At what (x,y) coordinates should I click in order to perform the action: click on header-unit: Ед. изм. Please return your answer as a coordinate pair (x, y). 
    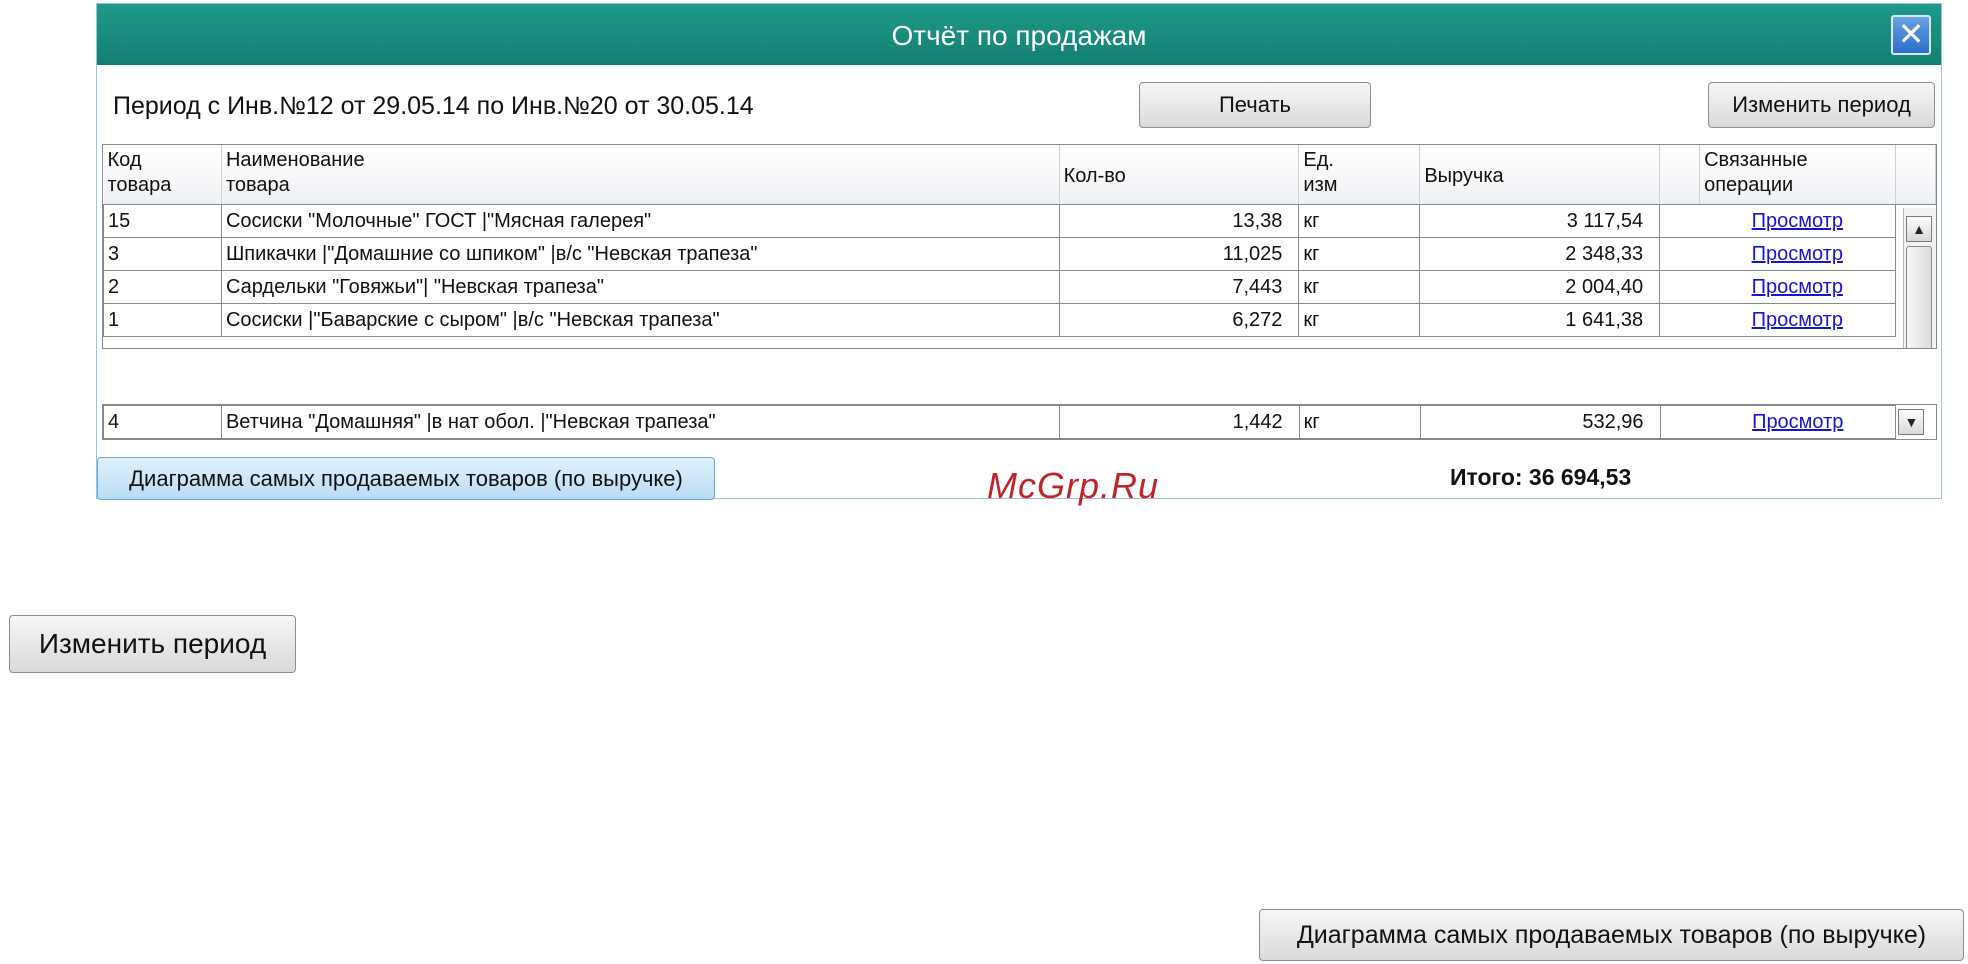
    Looking at the image, I should click on (1359, 175).